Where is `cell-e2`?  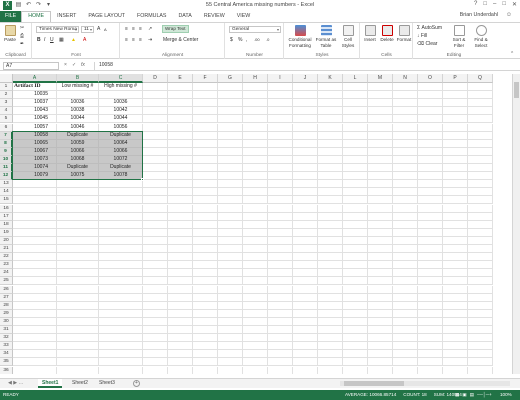
cell-e2 is located at coordinates (180, 95).